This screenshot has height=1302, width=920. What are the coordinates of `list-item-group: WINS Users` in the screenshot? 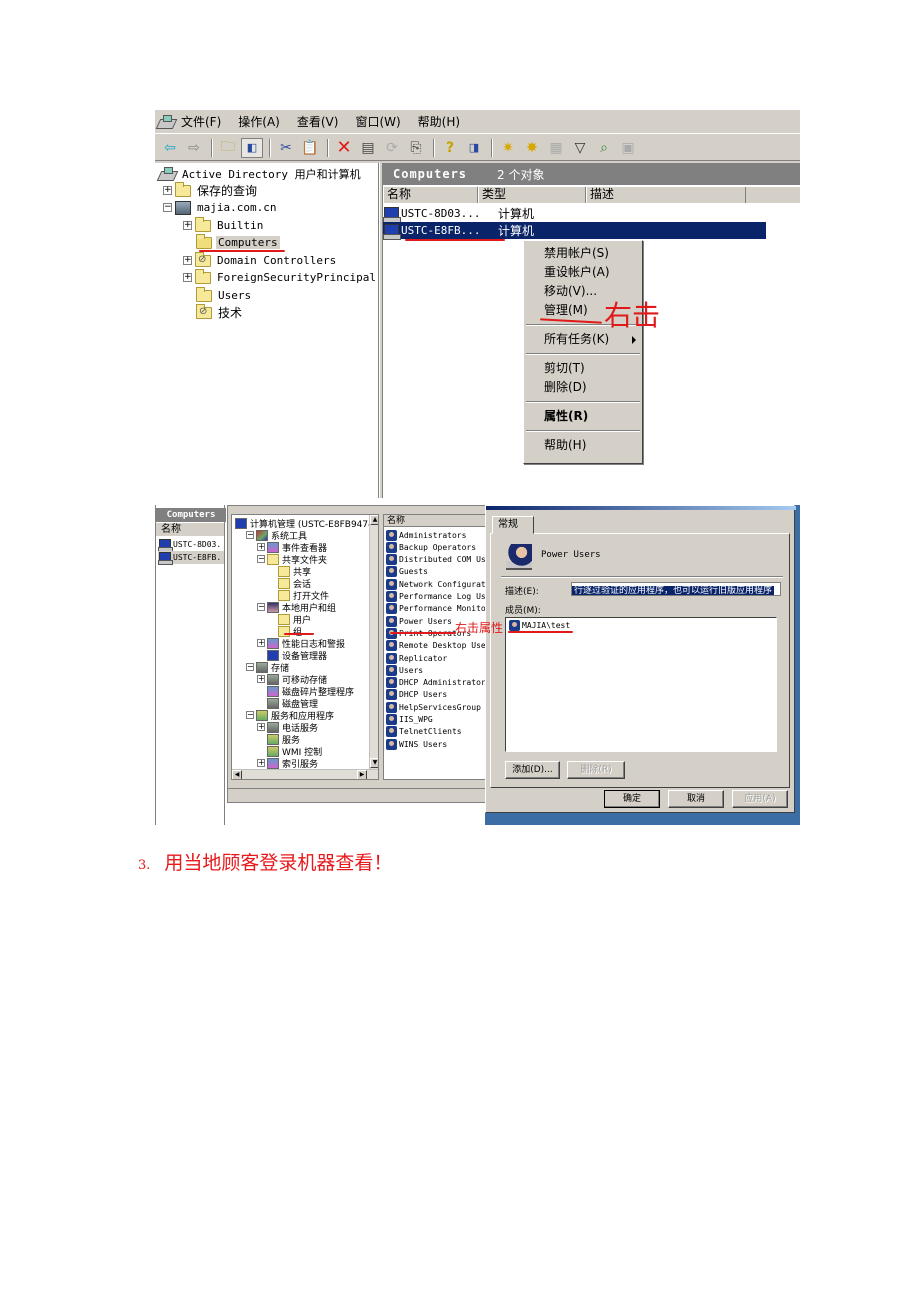 It's located at (416, 744).